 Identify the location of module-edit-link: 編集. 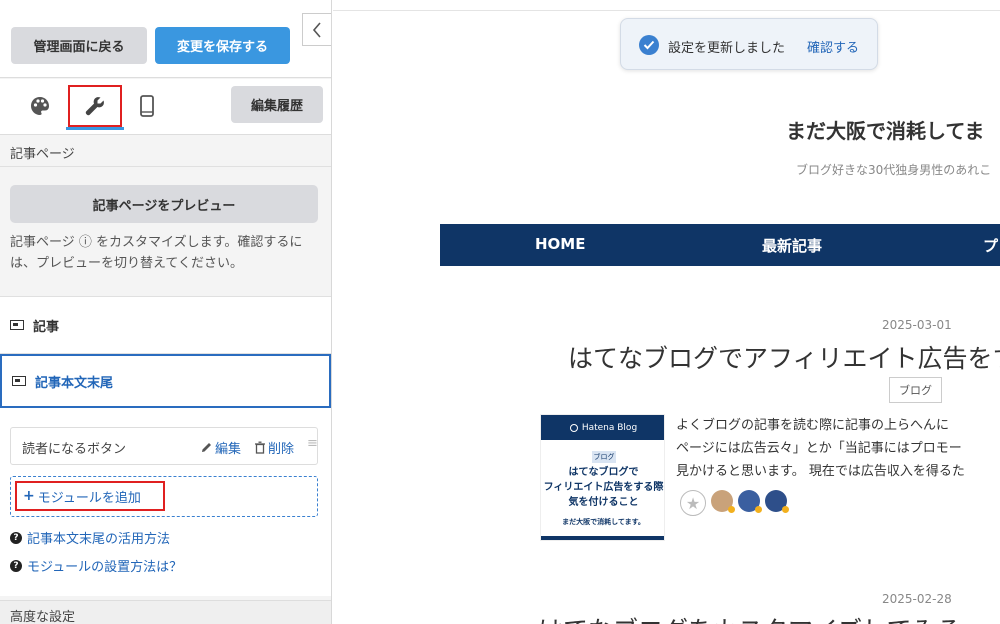
(220, 447).